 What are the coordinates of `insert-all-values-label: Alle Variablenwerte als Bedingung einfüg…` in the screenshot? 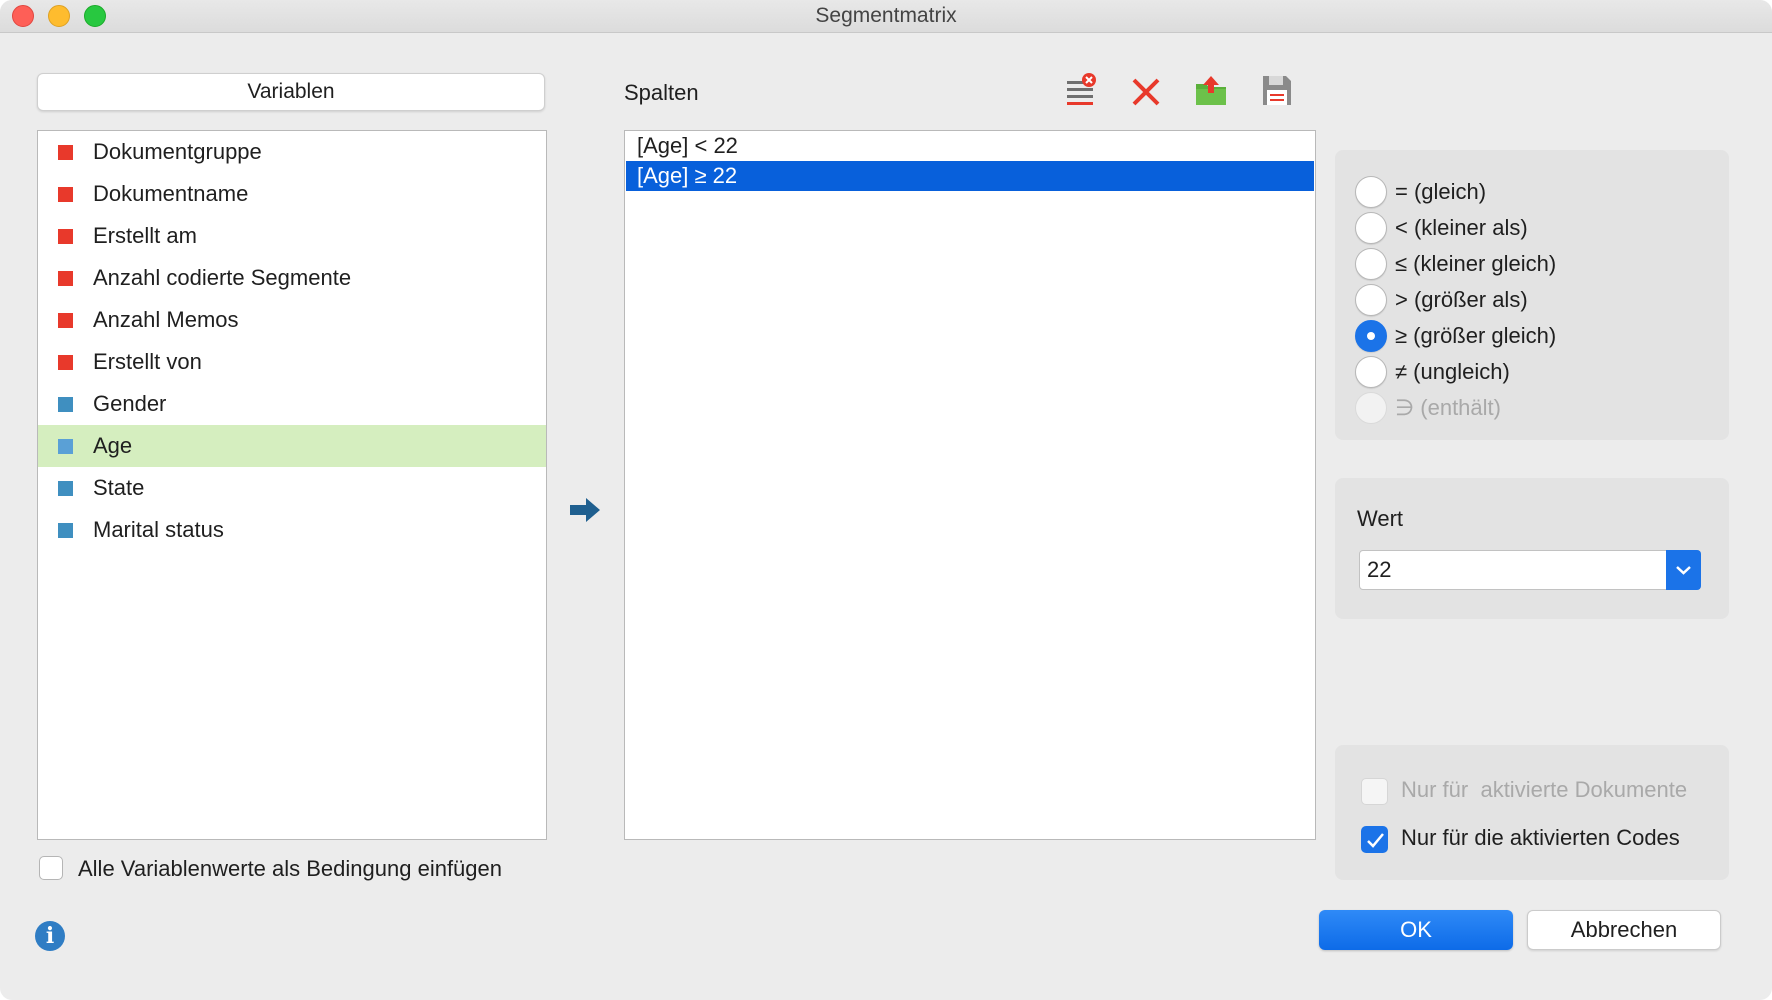 It's located at (290, 868).